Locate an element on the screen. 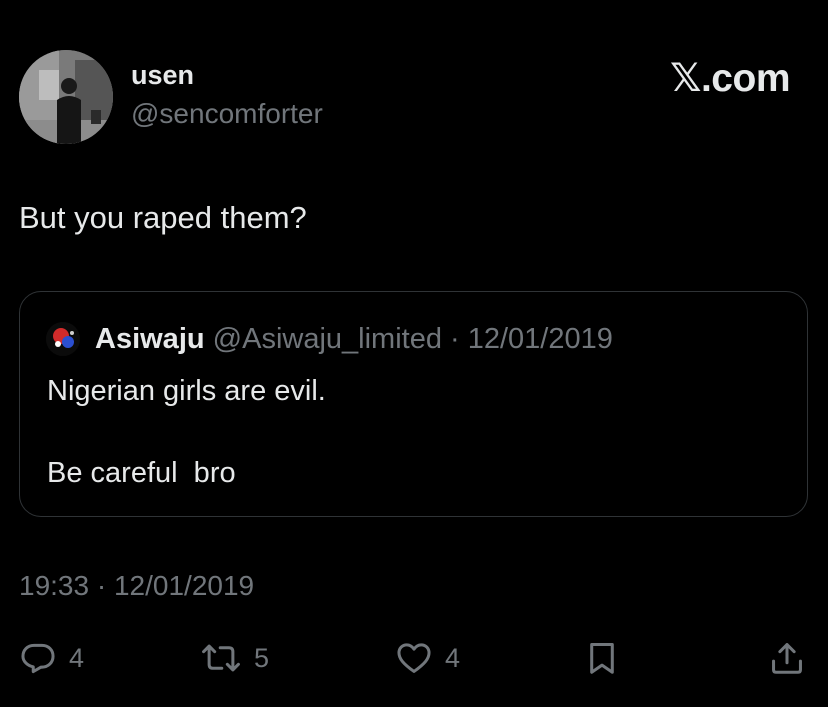  quoted-tweet-header: Asiwaju @Asiwaju_limited · 12/01/2019 is located at coordinates (354, 339).